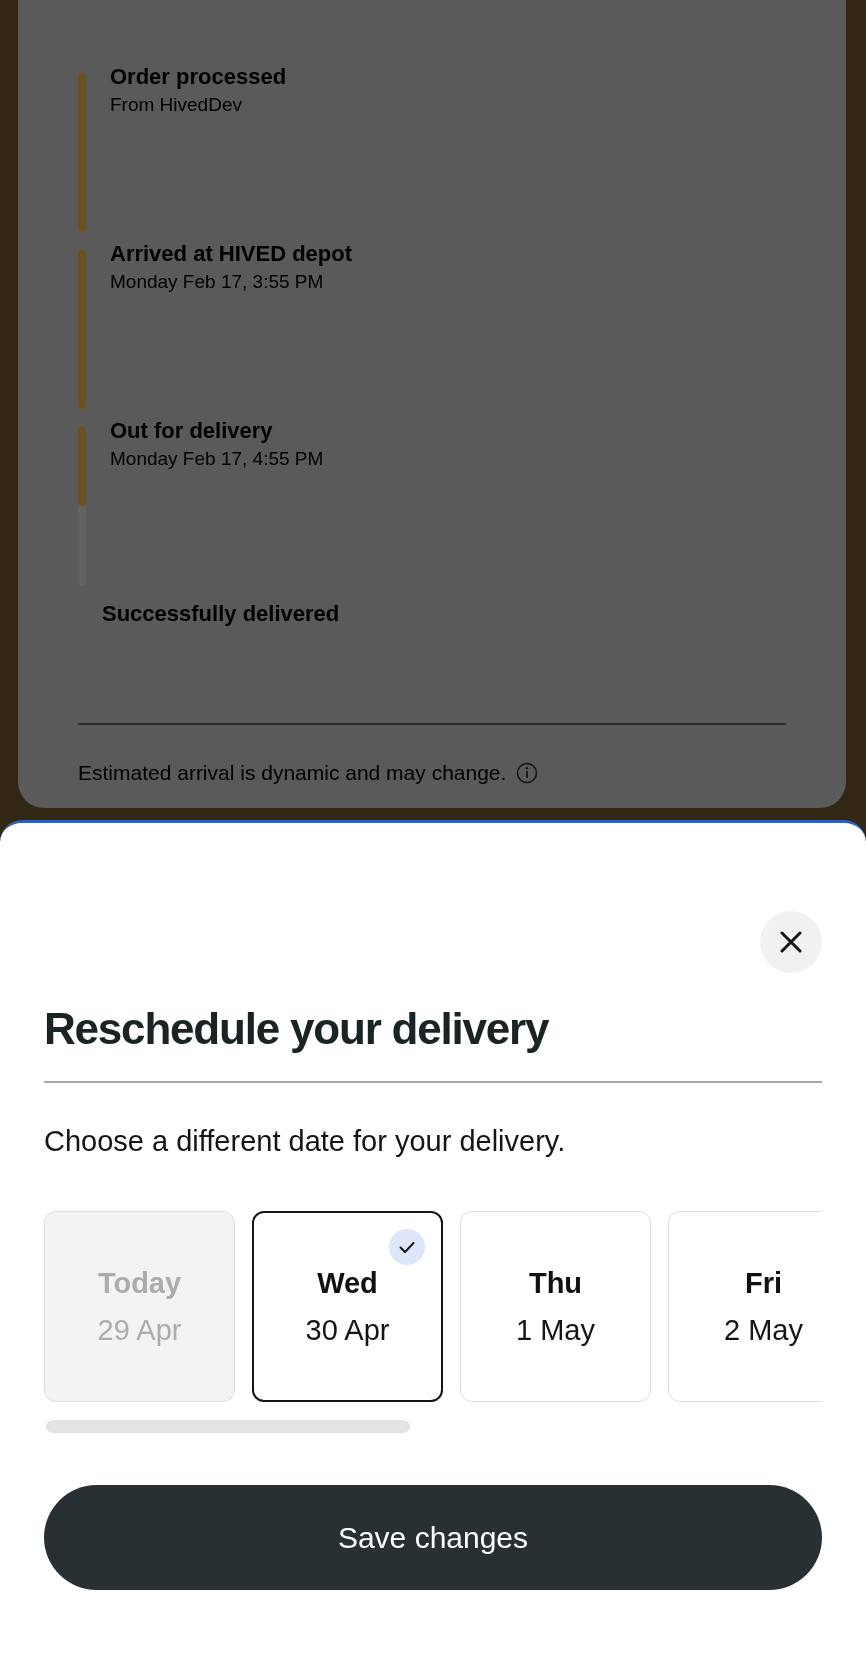  What do you see at coordinates (791, 942) in the screenshot?
I see `close-icon` at bounding box center [791, 942].